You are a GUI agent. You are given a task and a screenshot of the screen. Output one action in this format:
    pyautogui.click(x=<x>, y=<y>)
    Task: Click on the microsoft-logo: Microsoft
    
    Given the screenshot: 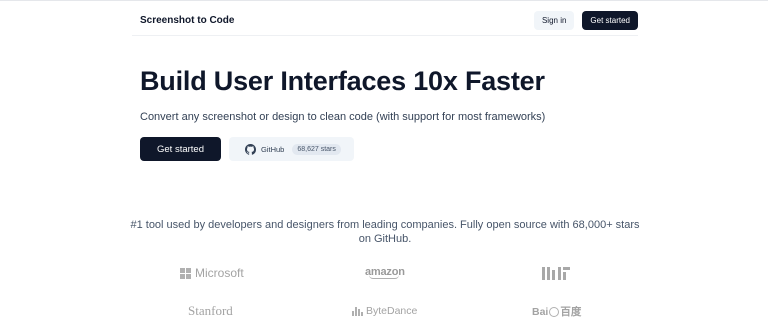 What is the action you would take?
    pyautogui.click(x=212, y=273)
    